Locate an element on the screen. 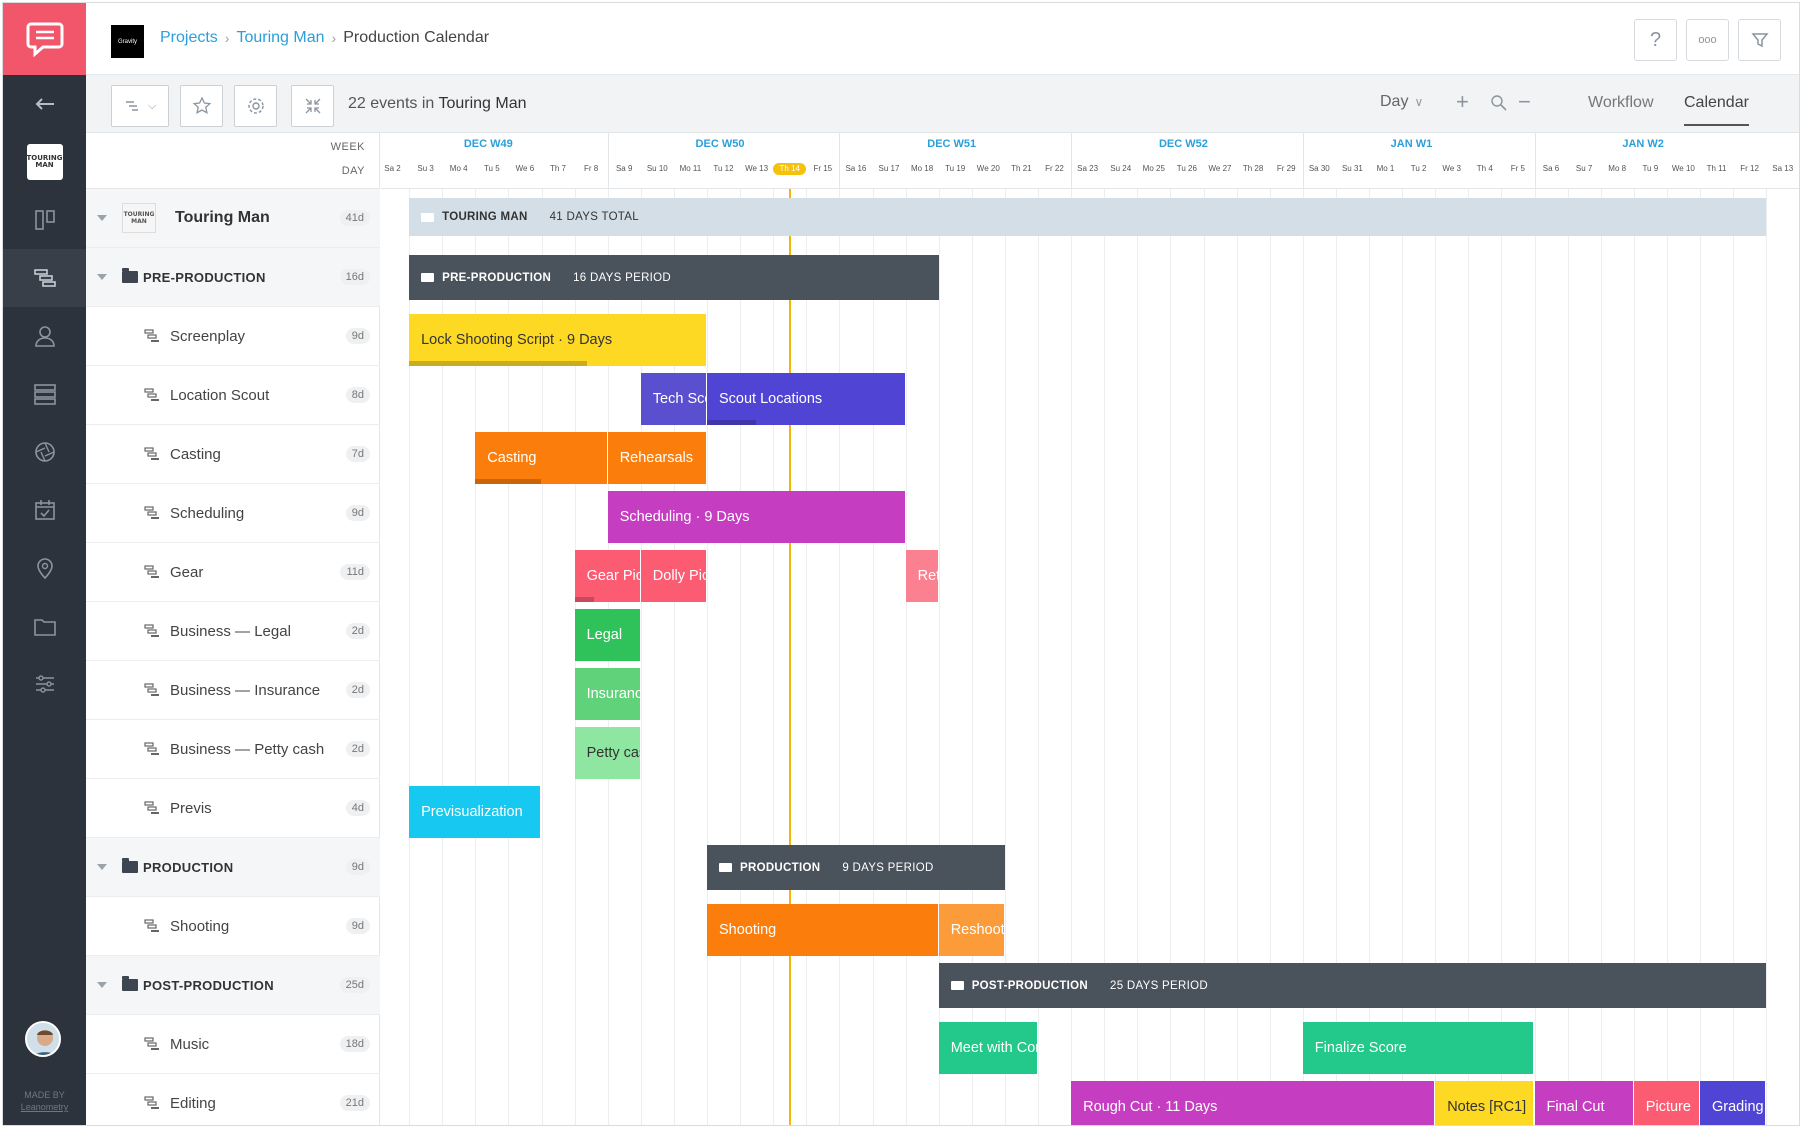 This screenshot has width=1804, height=1129. event-bar-rehearsals: Rehearsals is located at coordinates (656, 458).